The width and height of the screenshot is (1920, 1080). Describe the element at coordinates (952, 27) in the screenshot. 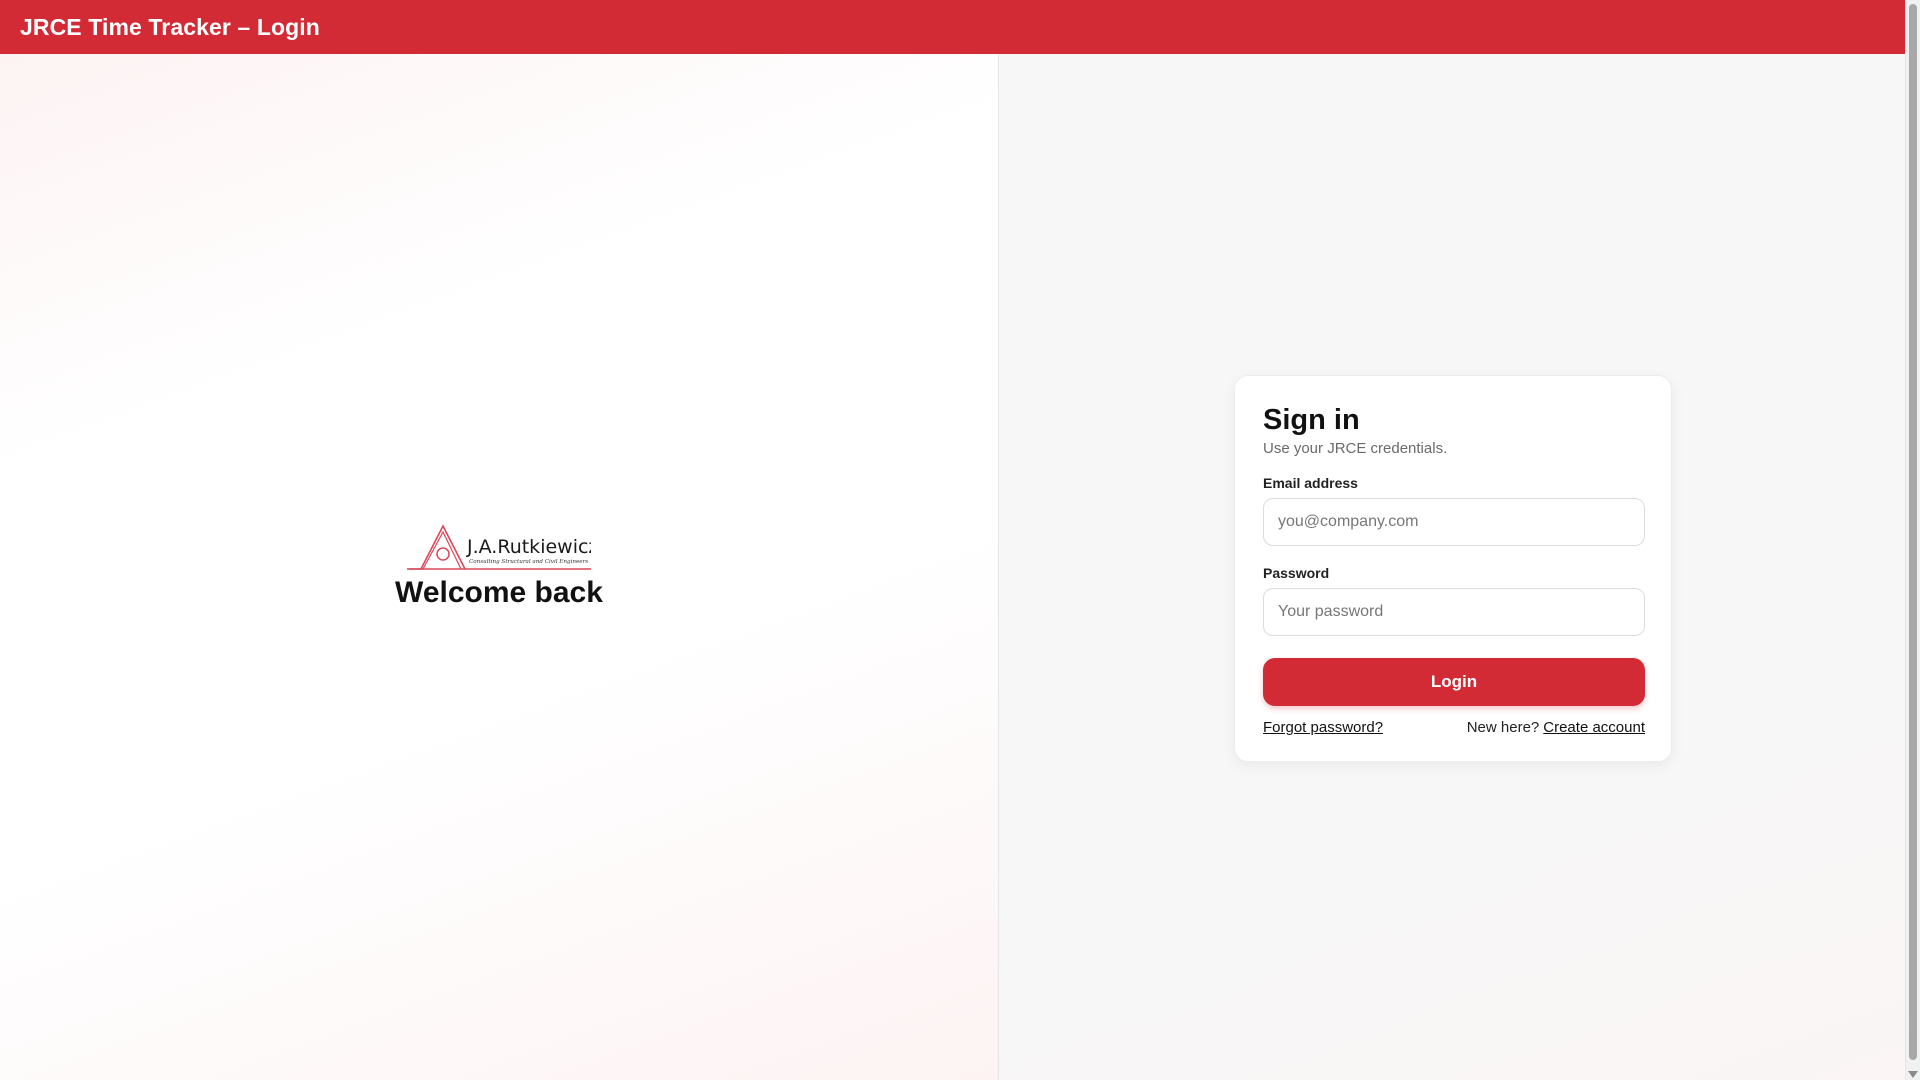

I see `top-bar: JRCE Time Tracker – Login` at that location.